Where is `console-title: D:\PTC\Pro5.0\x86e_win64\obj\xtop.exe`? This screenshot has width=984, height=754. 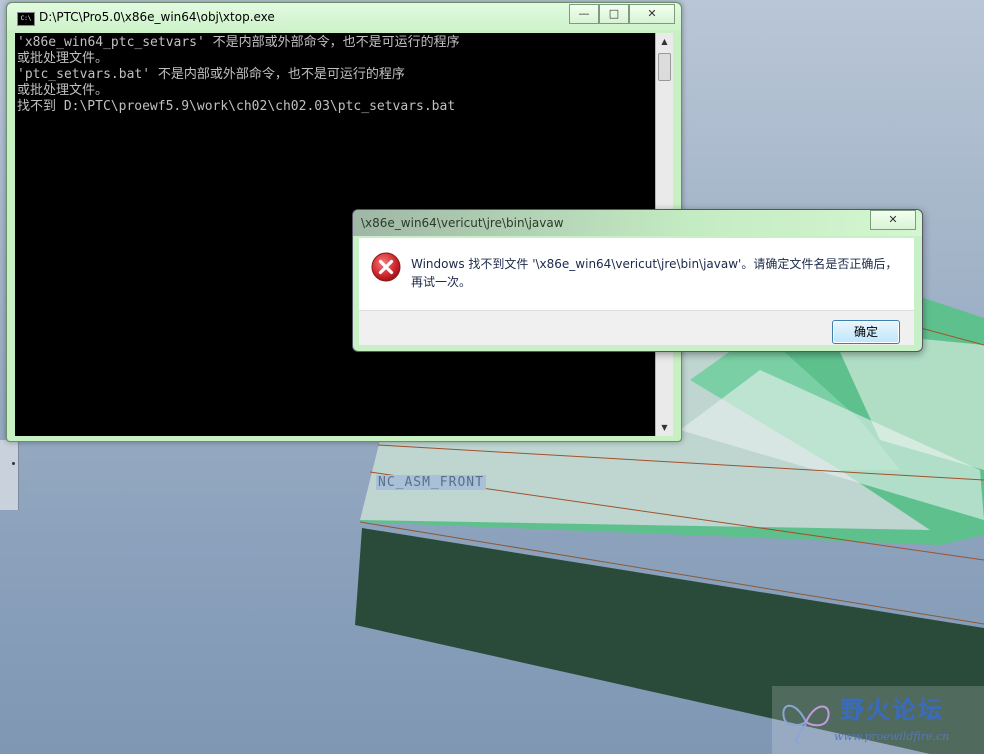 console-title: D:\PTC\Pro5.0\x86e_win64\obj\xtop.exe is located at coordinates (157, 17).